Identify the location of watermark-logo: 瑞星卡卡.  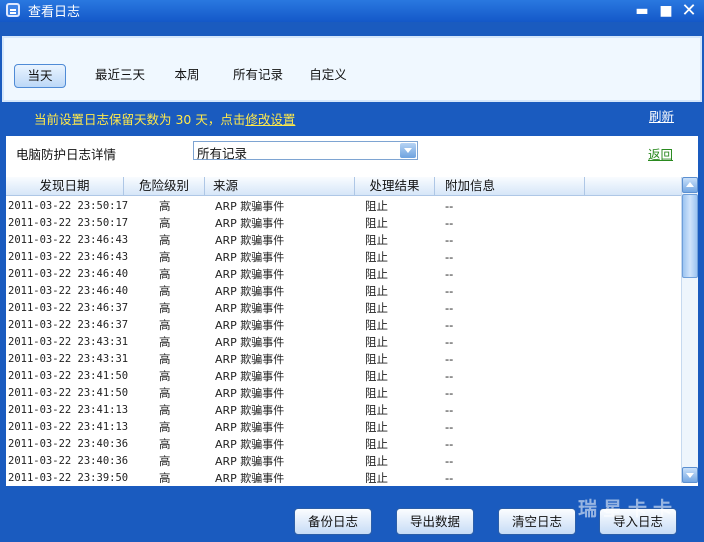
(628, 509).